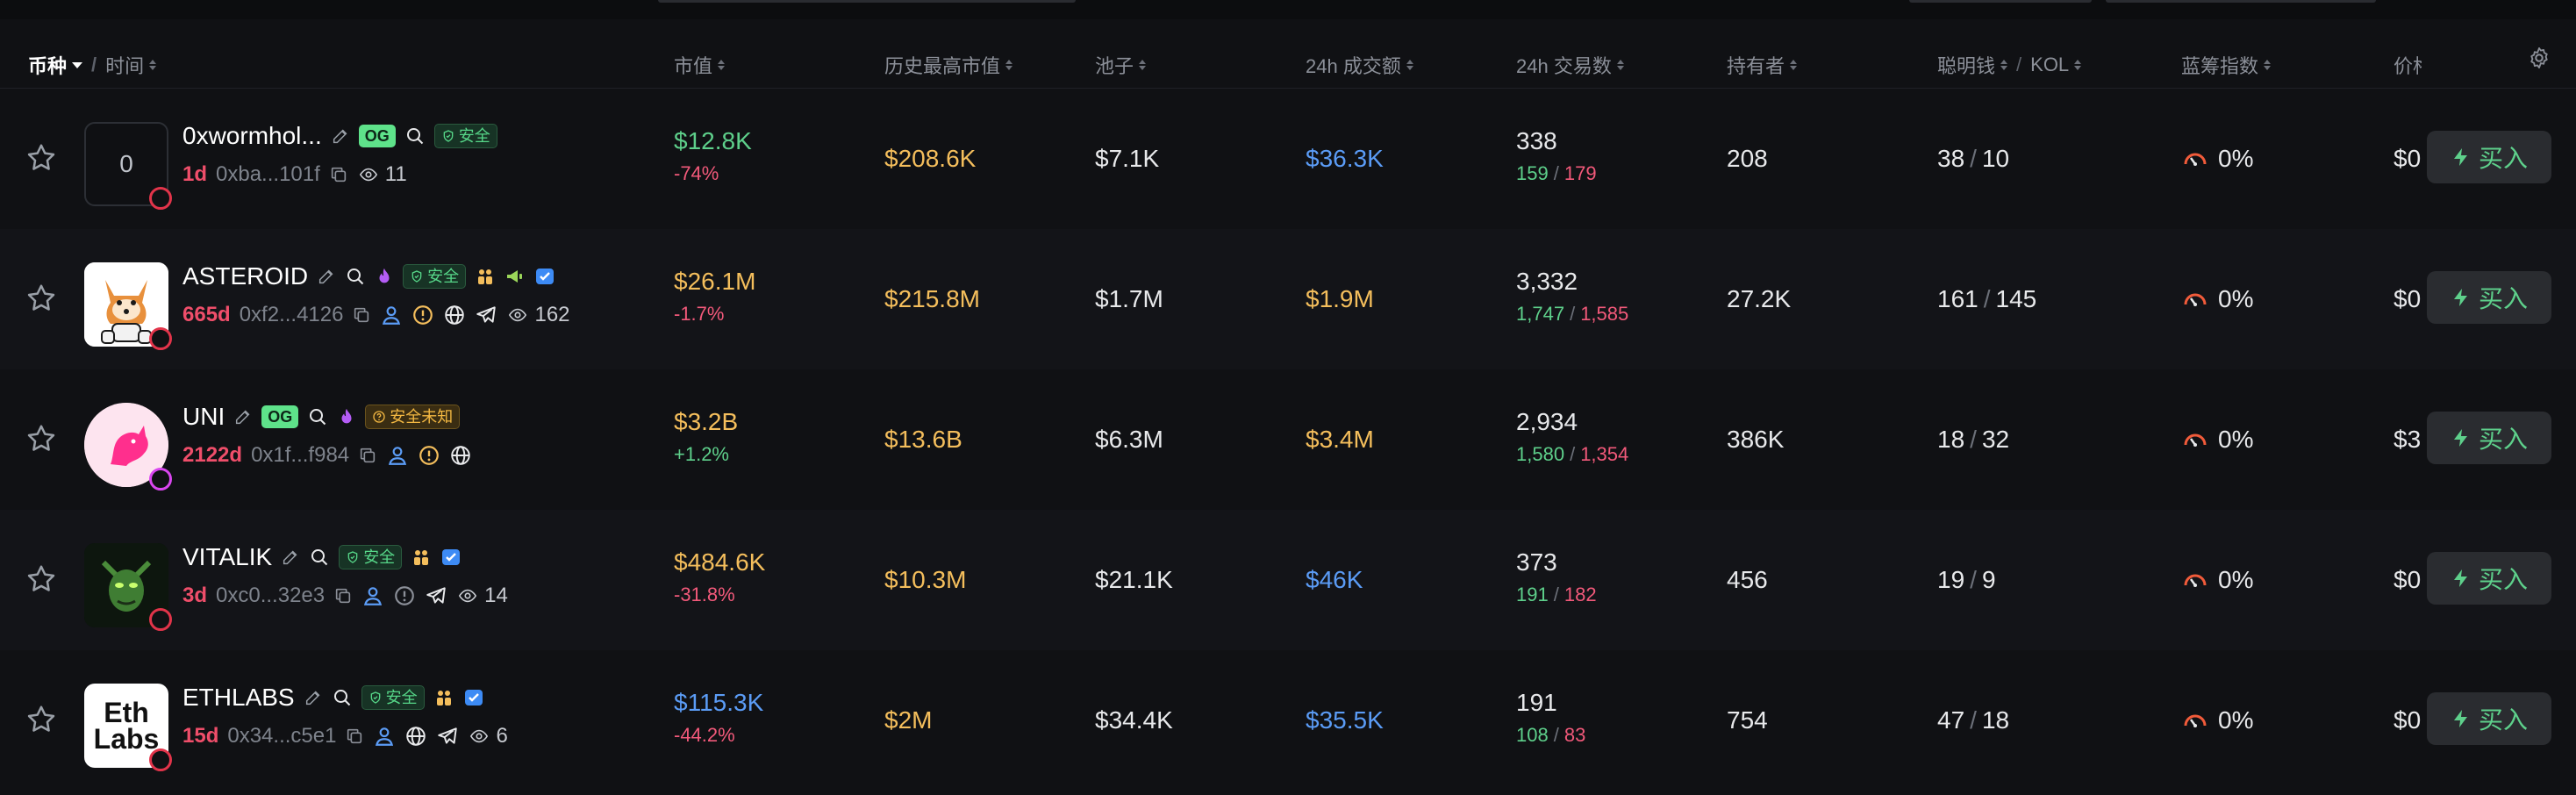  Describe the element at coordinates (2539, 58) in the screenshot. I see `gear-icon` at that location.